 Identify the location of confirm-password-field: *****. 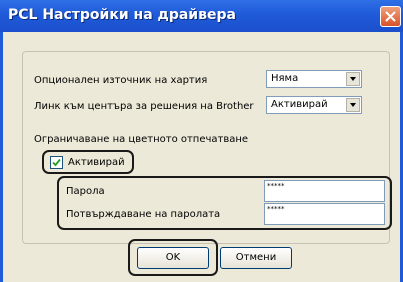
(324, 214).